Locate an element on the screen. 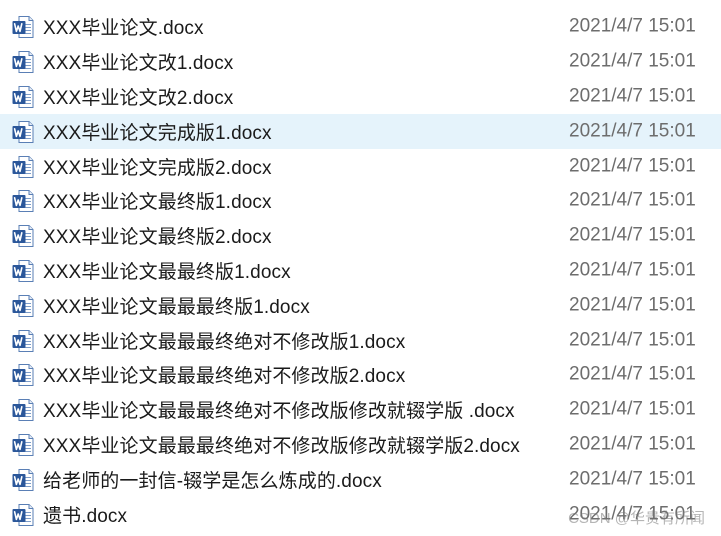  file-name: XXX毕业论文最最最终版1.docx is located at coordinates (176, 307).